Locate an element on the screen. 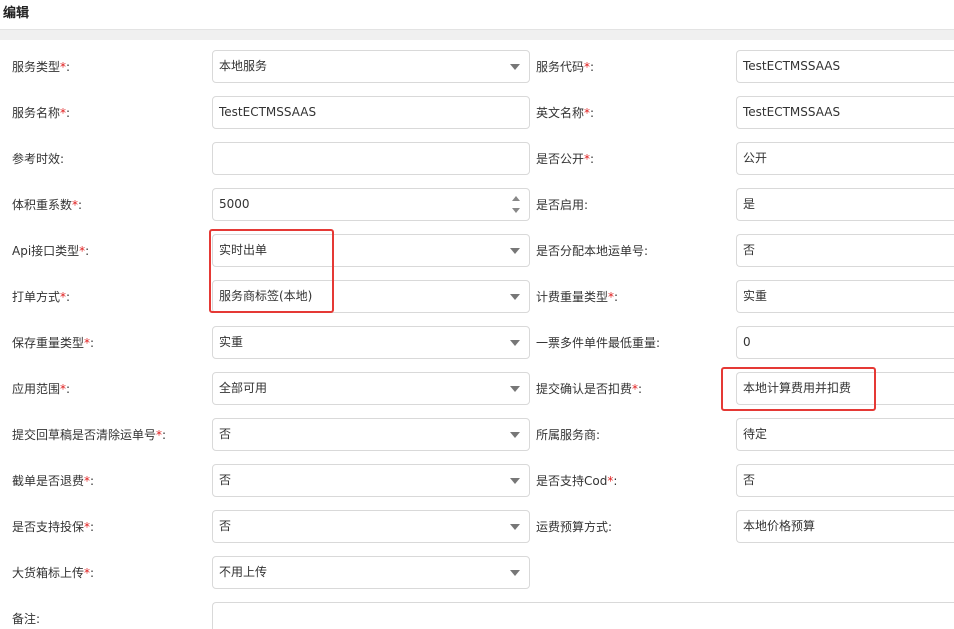 The width and height of the screenshot is (954, 629). spin-down-icon is located at coordinates (516, 210).